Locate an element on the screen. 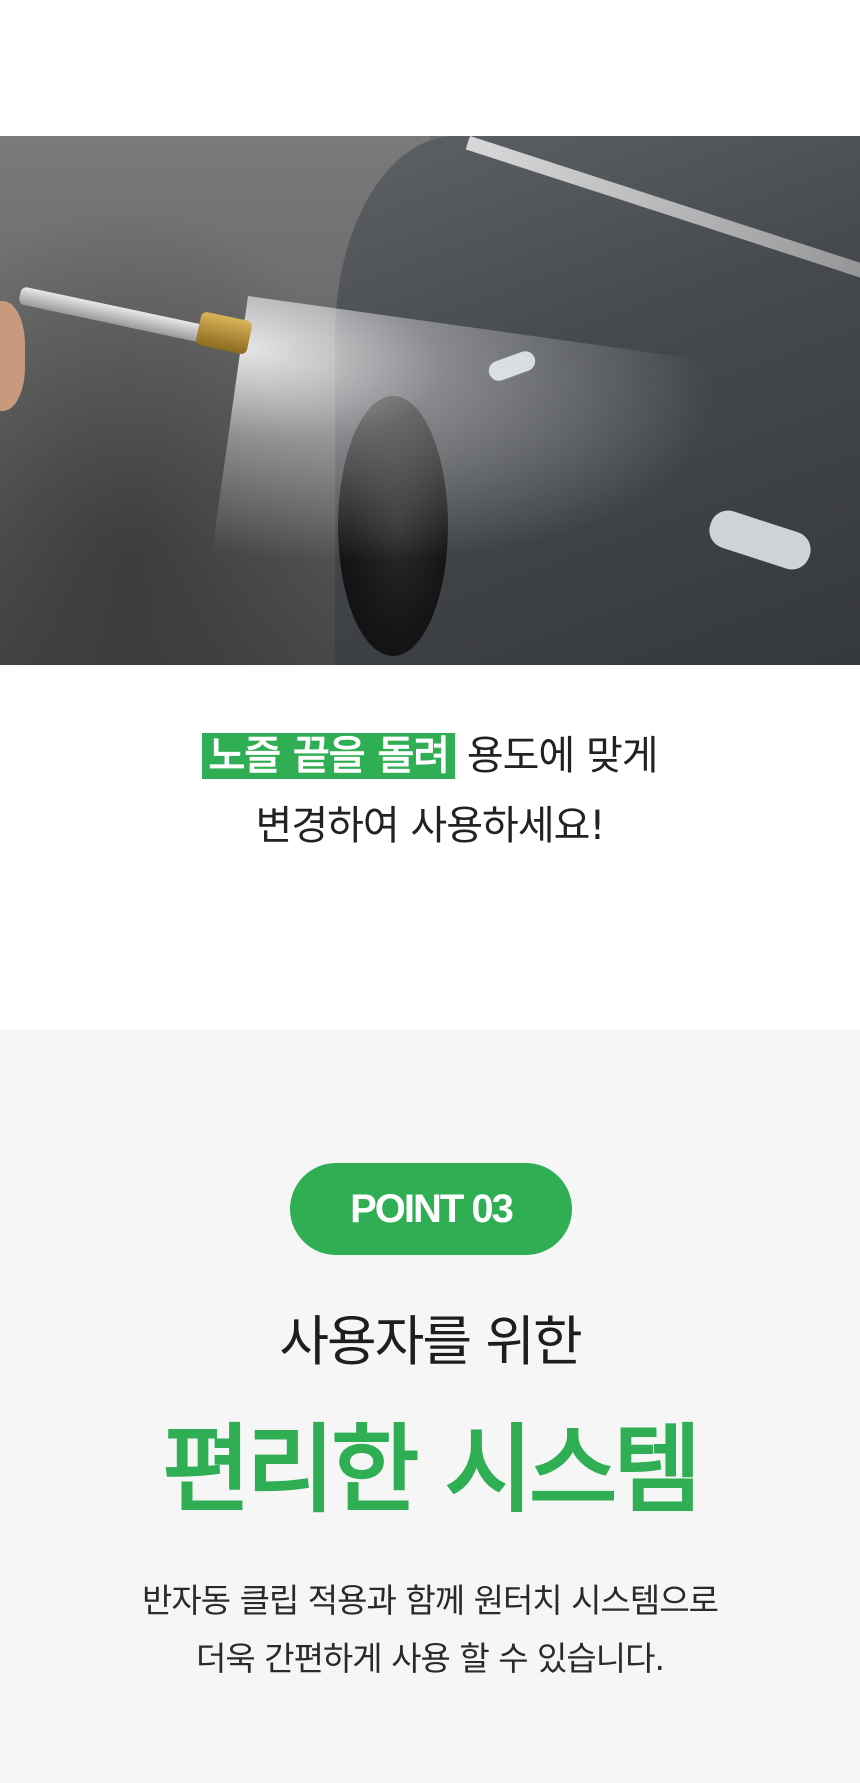 Image resolution: width=860 pixels, height=1783 pixels. caption-line-1-rest: 용도에 맞게 is located at coordinates (557, 756).